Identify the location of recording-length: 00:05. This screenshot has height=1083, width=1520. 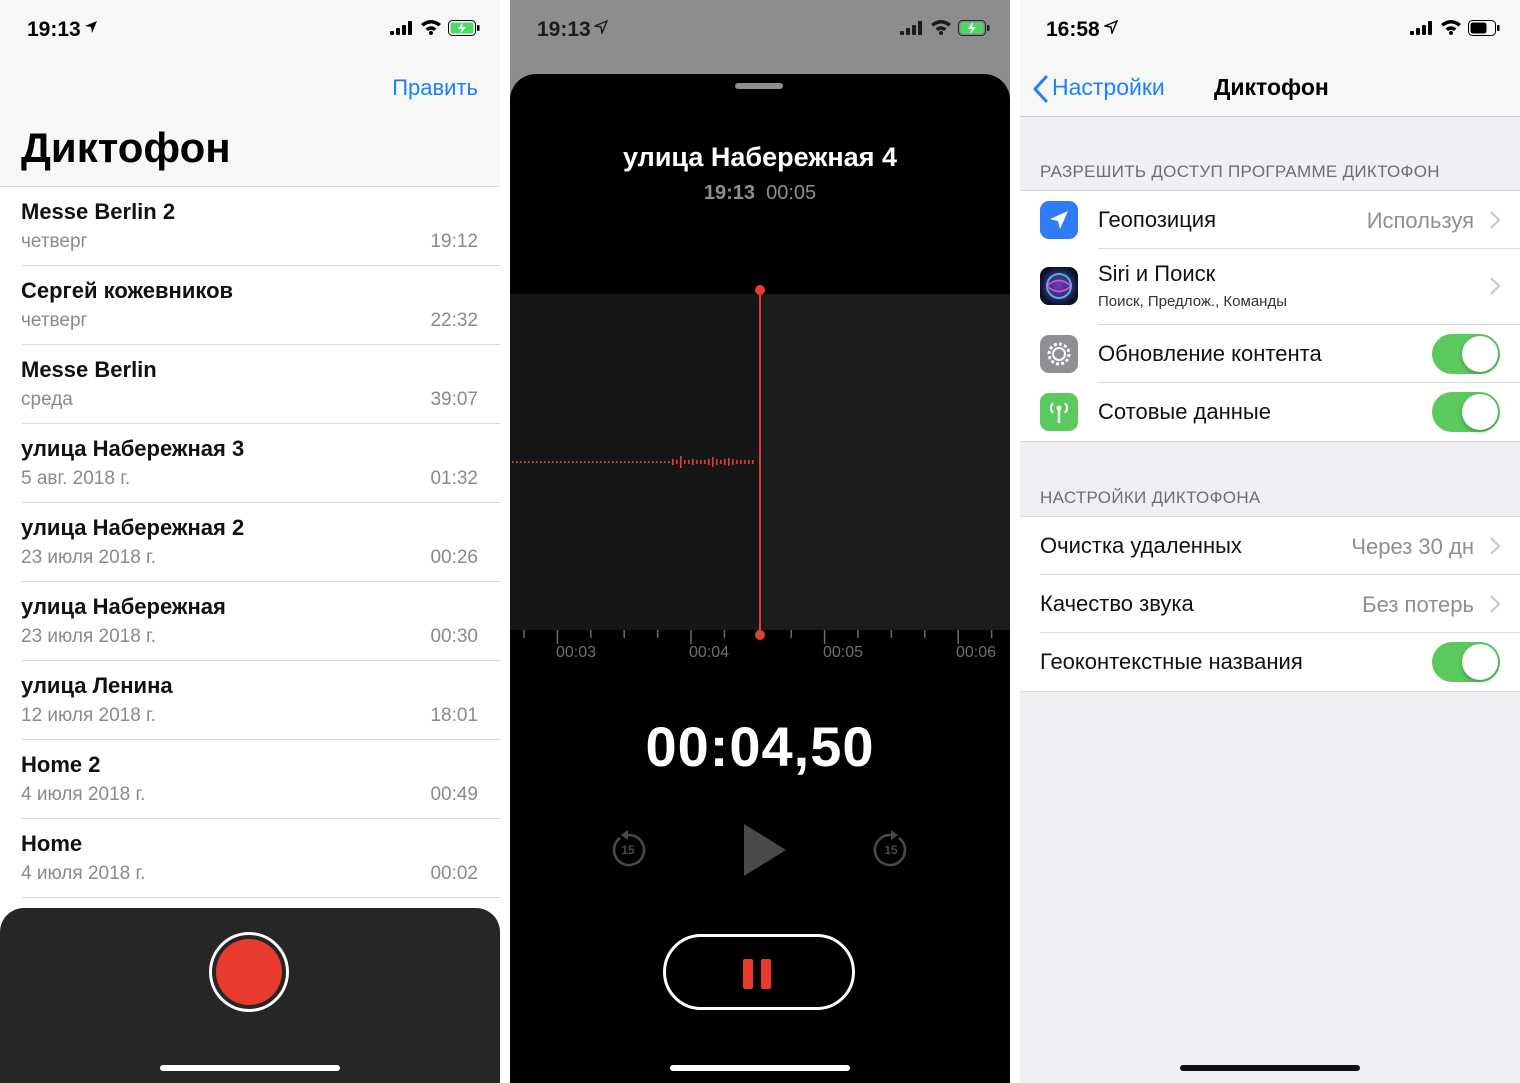
(791, 193).